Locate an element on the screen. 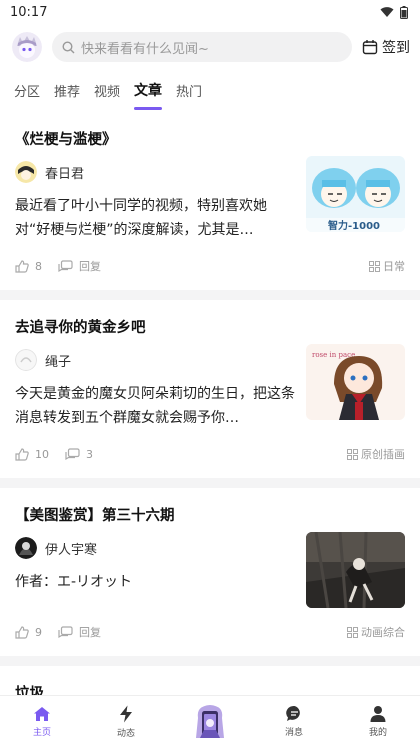 The height and width of the screenshot is (747, 420). article-thumbnail: 智力-1000 is located at coordinates (355, 194).